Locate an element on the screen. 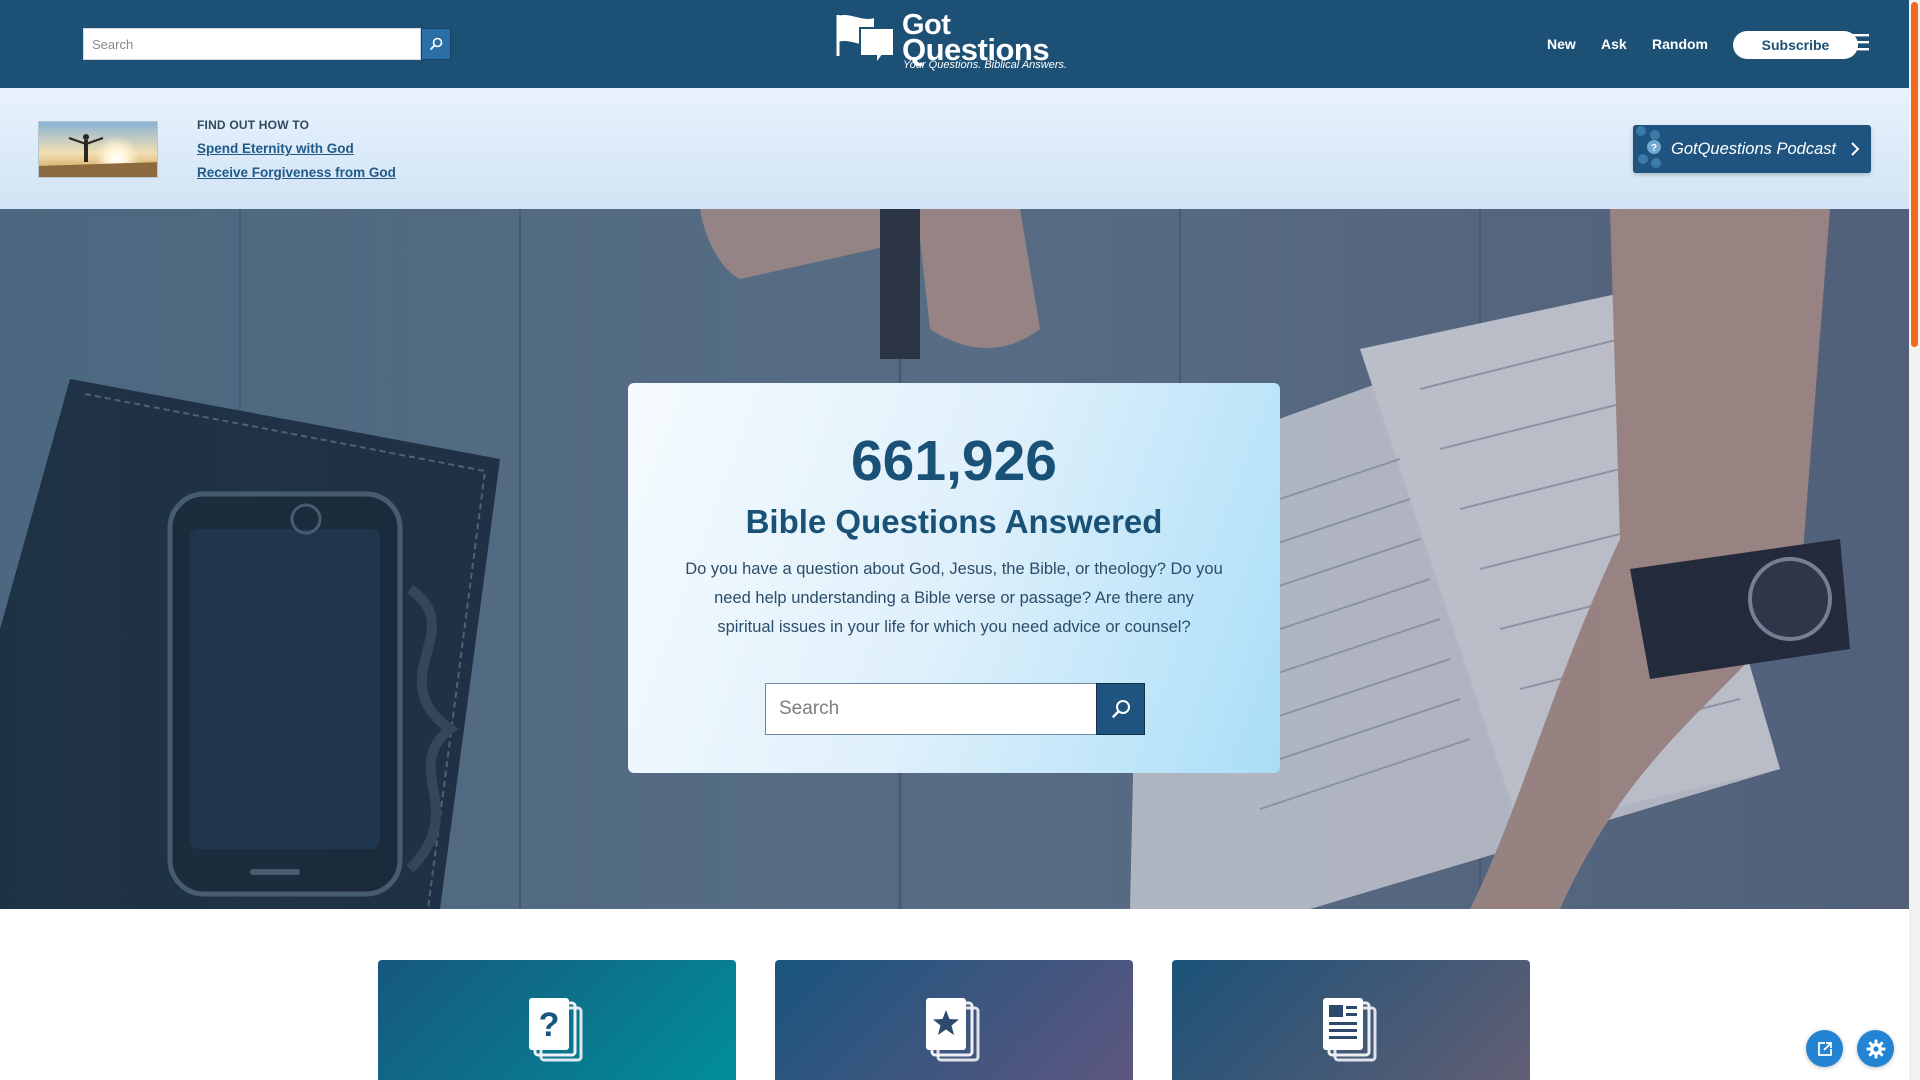 The width and height of the screenshot is (1920, 1080). hamburger-icon is located at coordinates (1858, 42).